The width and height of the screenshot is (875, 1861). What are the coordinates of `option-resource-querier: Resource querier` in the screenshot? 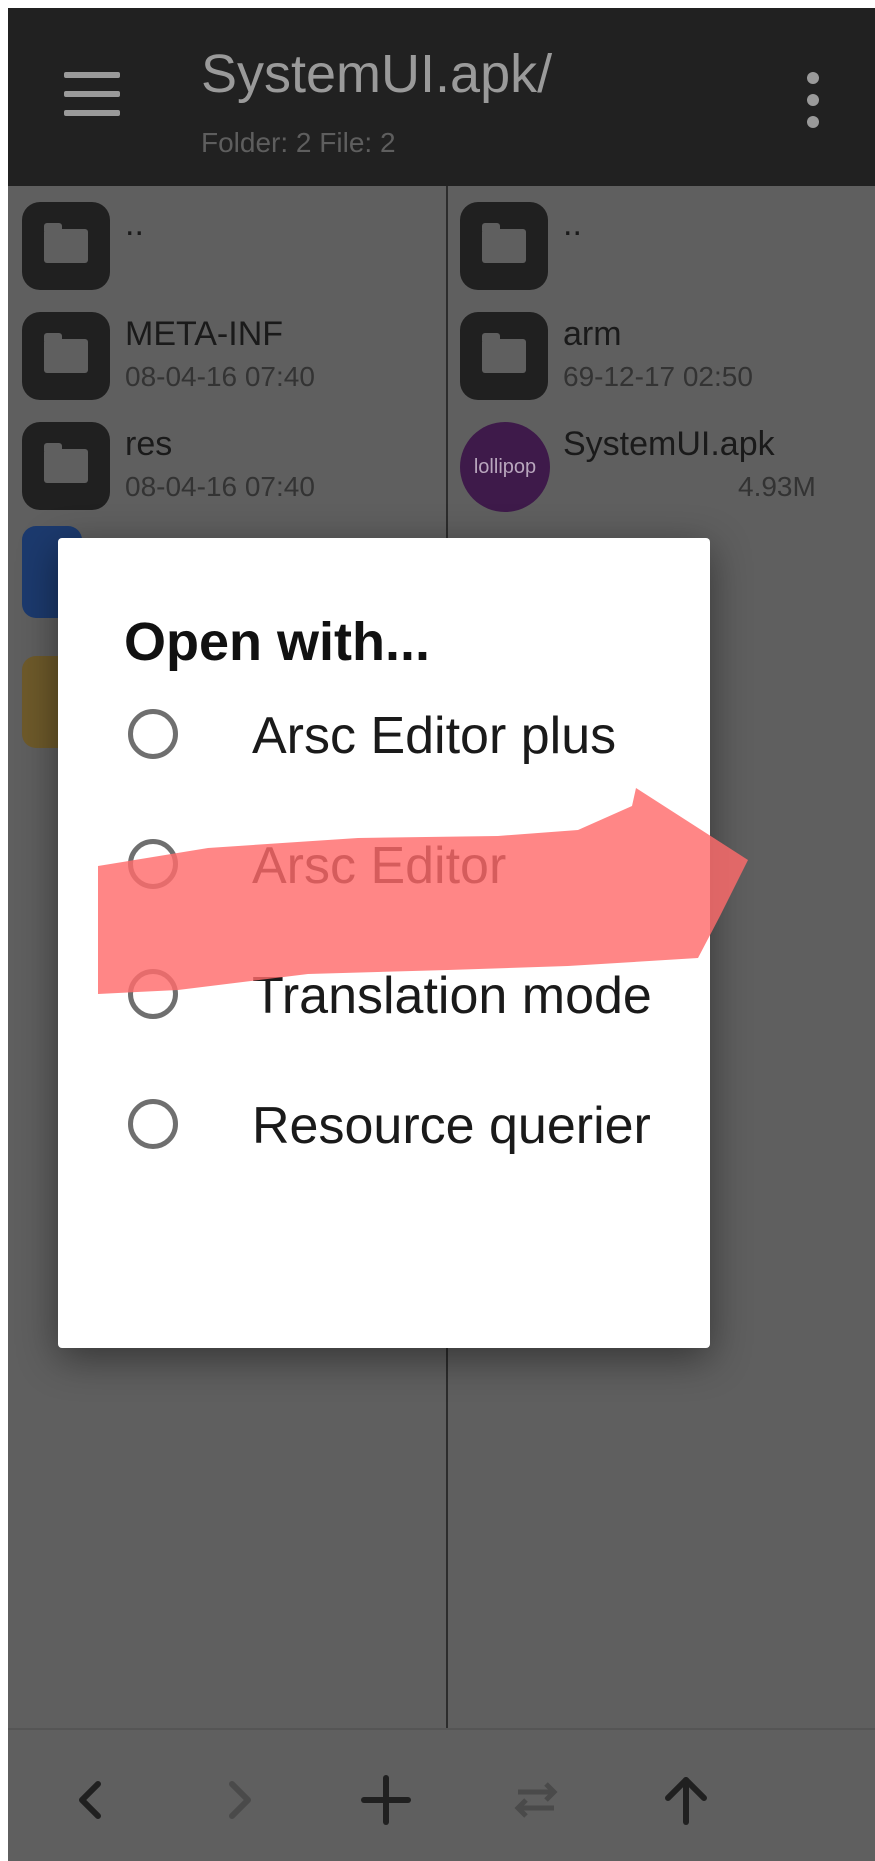 It's located at (384, 1127).